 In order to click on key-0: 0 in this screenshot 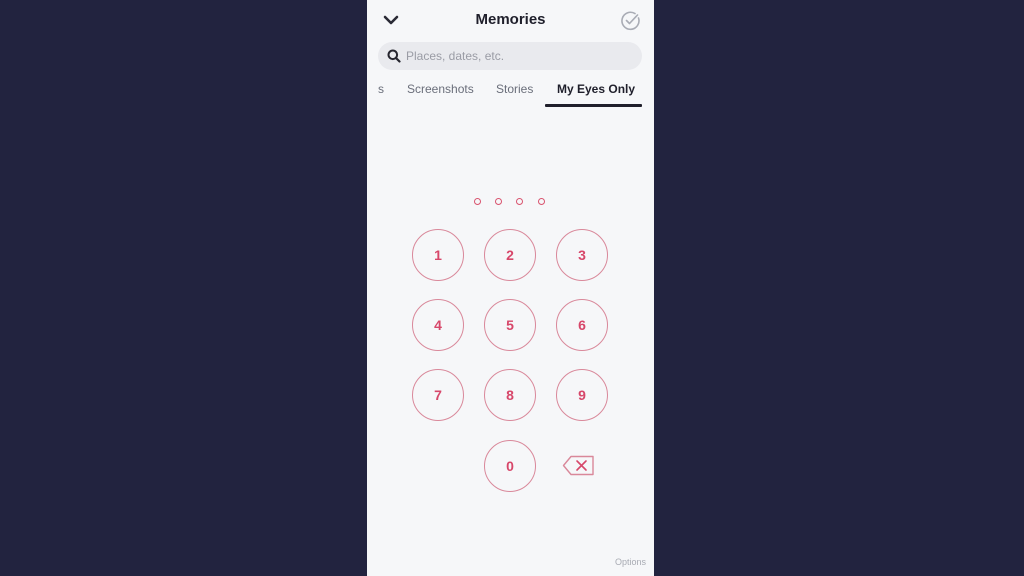, I will do `click(510, 466)`.